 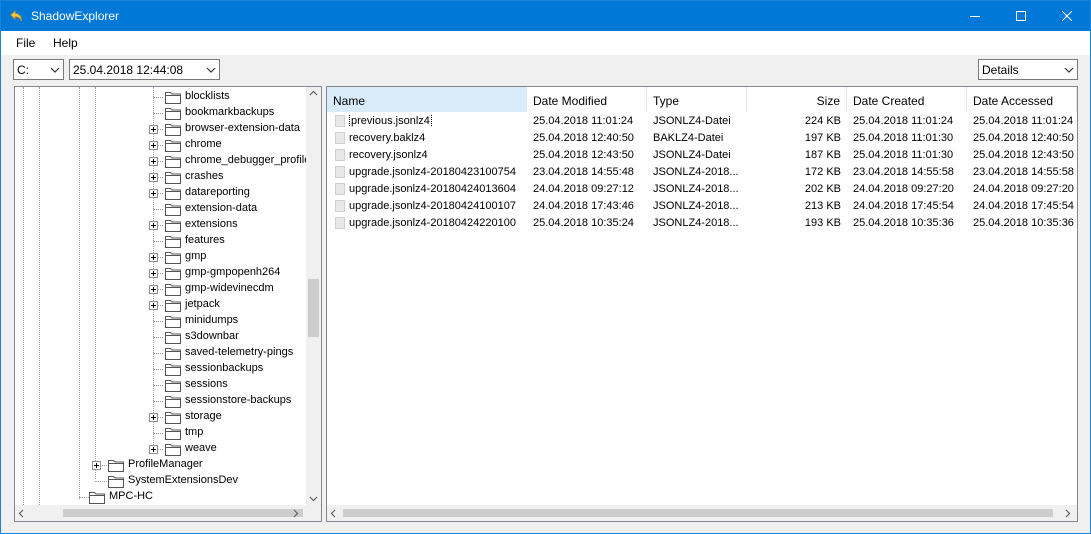 I want to click on chevron-down-icon, so click(x=1069, y=70).